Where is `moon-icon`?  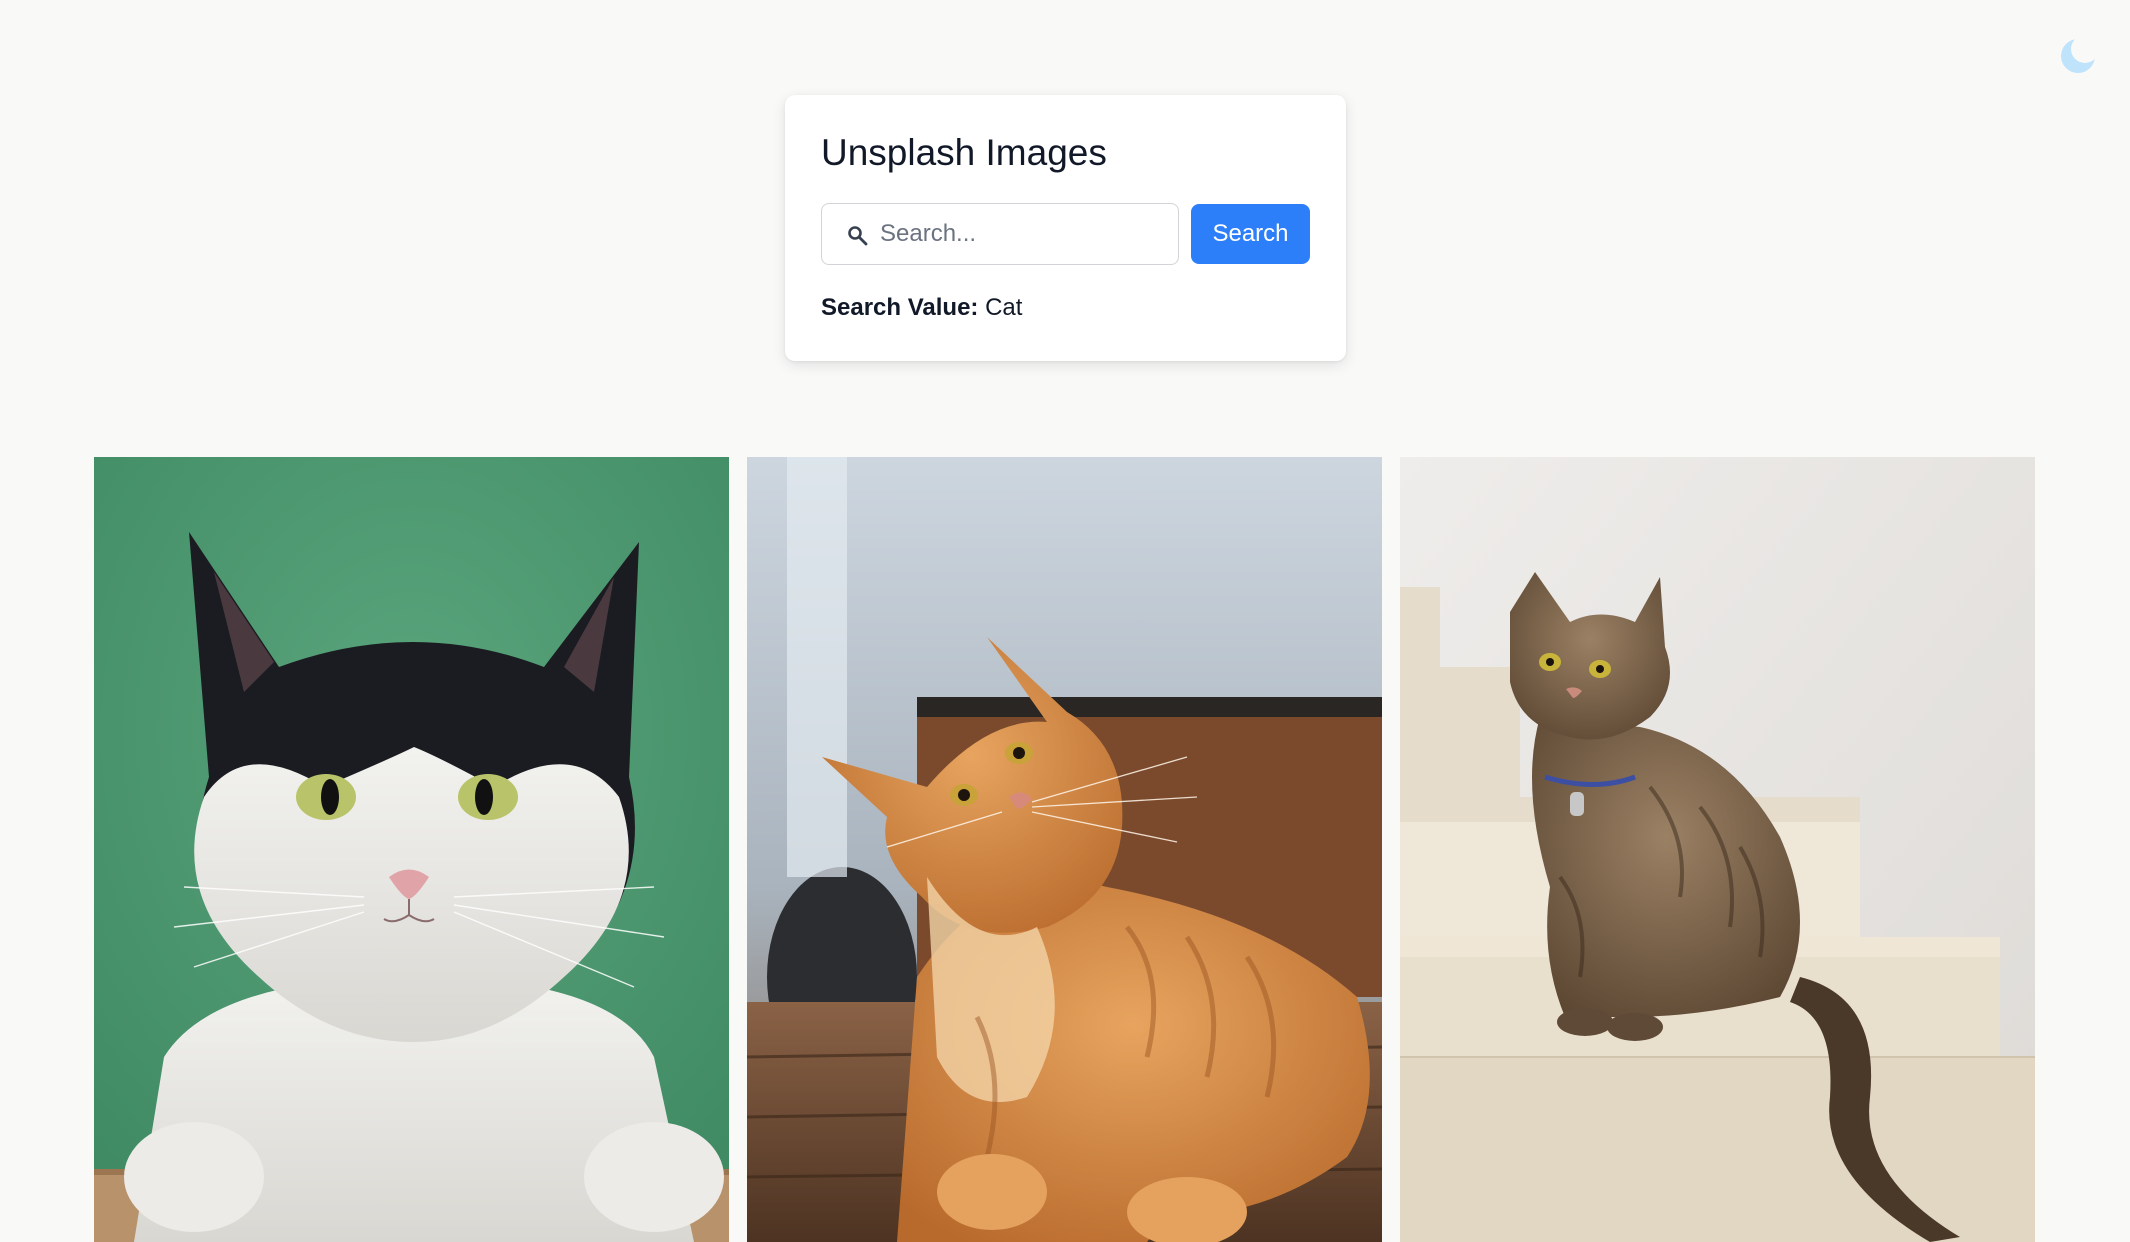
moon-icon is located at coordinates (2078, 56).